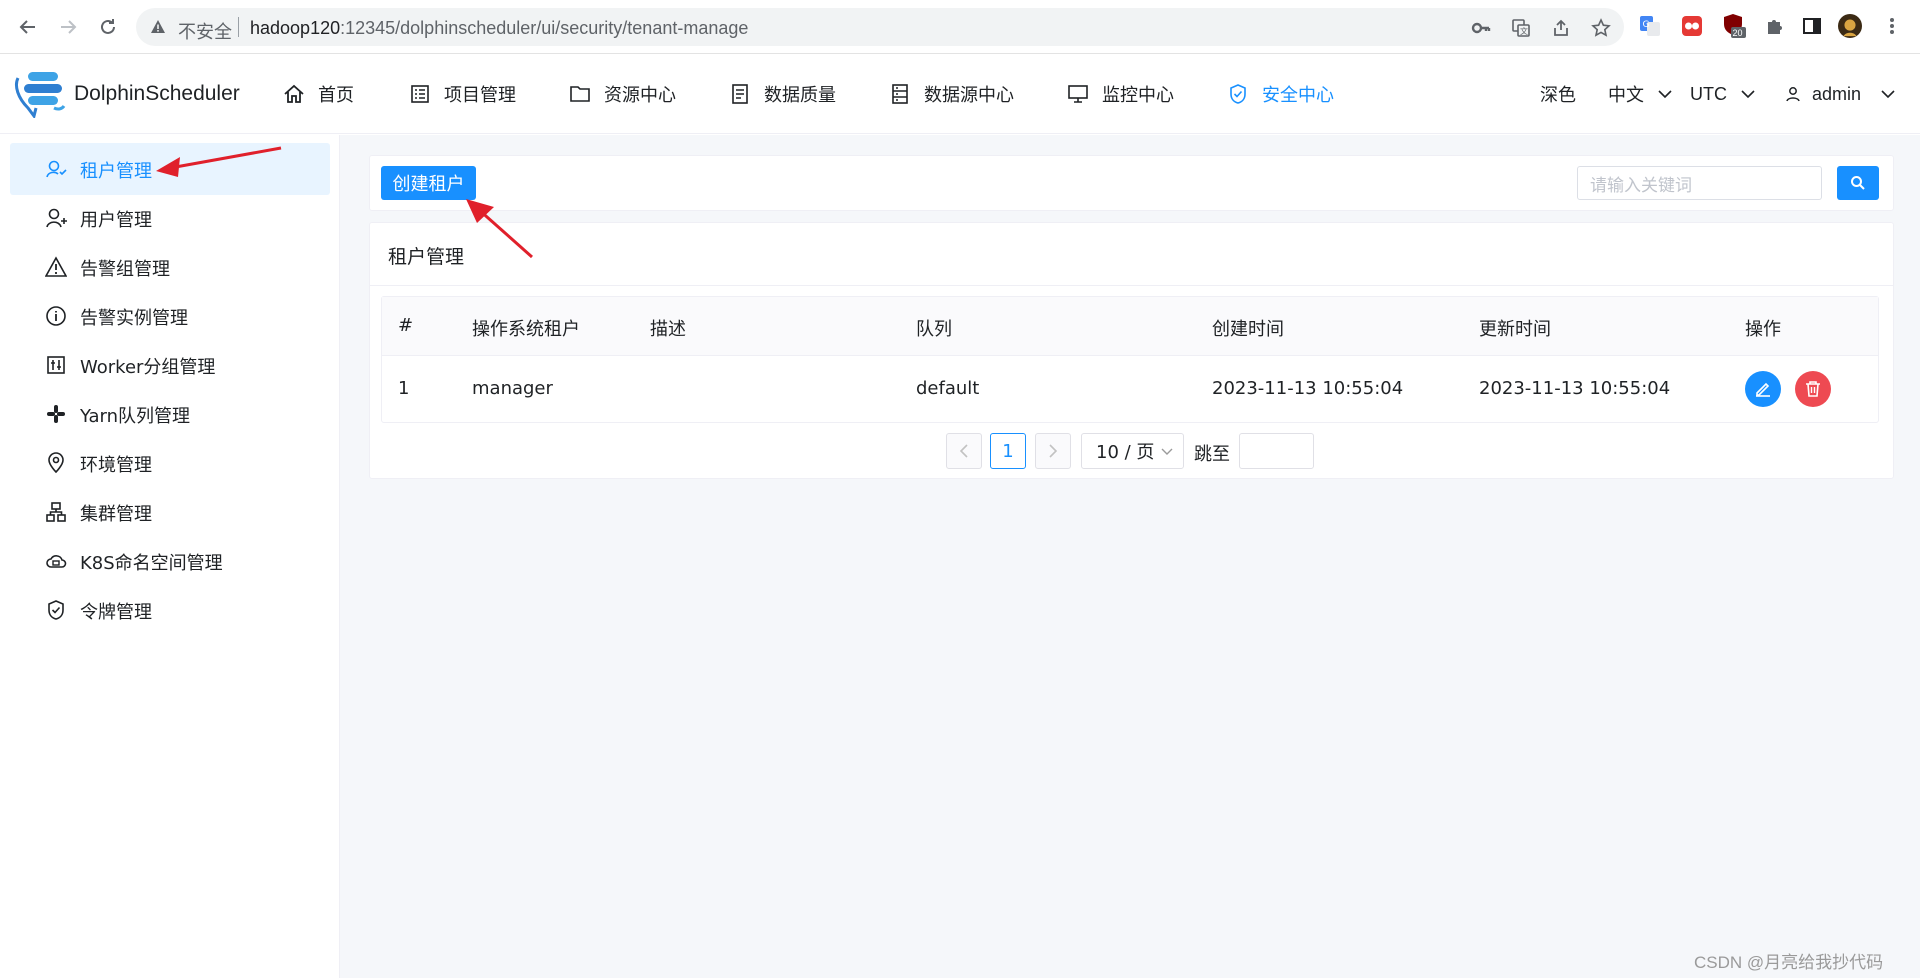  I want to click on reload-button, so click(108, 27).